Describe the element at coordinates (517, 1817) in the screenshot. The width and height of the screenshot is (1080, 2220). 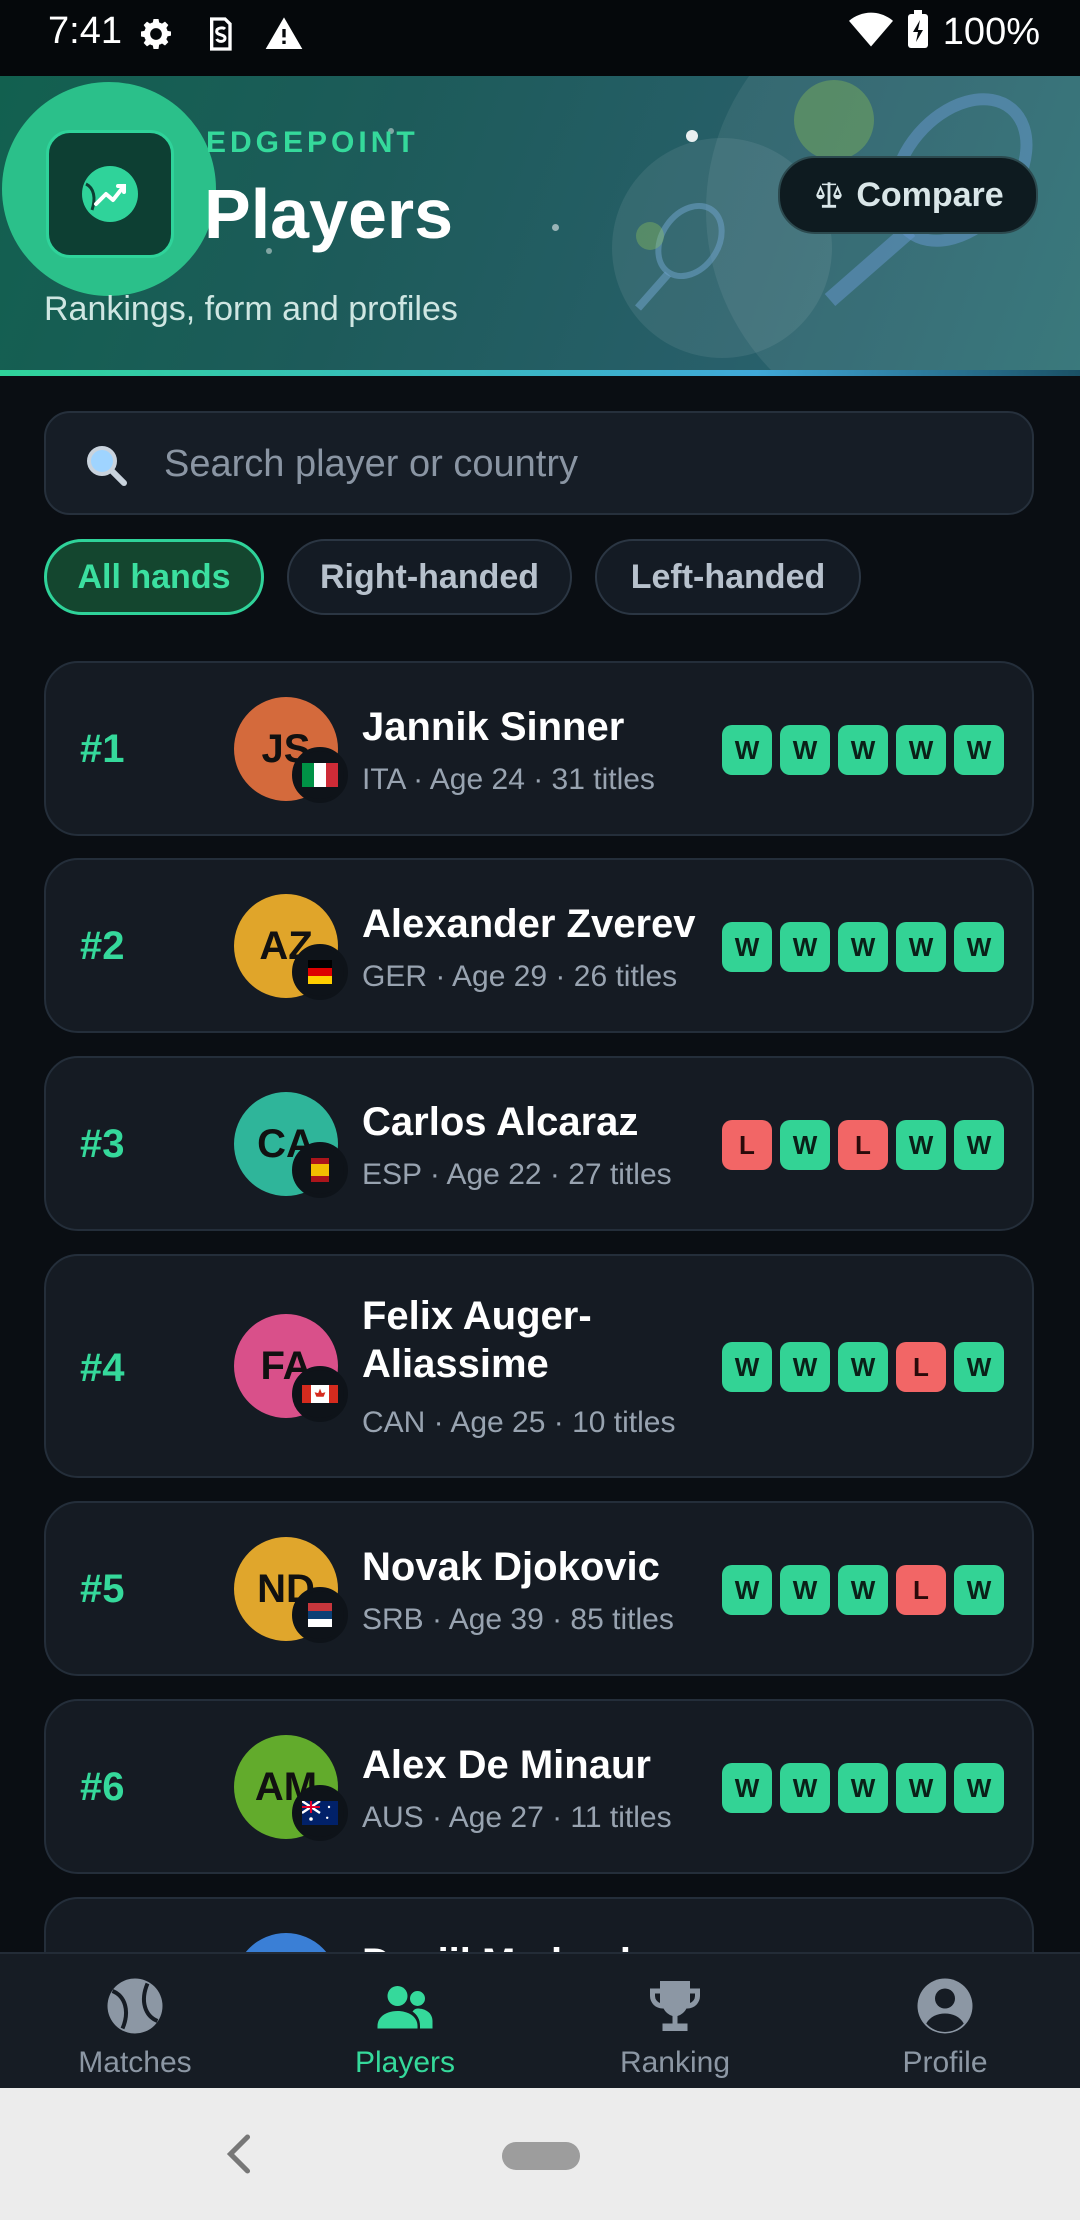
I see `player-meta: AUS · Age 27 · 11 titles` at that location.